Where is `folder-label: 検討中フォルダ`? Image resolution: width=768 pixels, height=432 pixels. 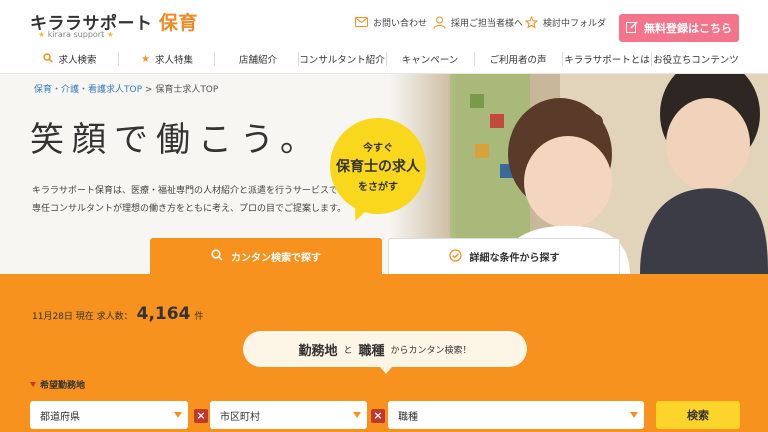
folder-label: 検討中フォルダ is located at coordinates (575, 23).